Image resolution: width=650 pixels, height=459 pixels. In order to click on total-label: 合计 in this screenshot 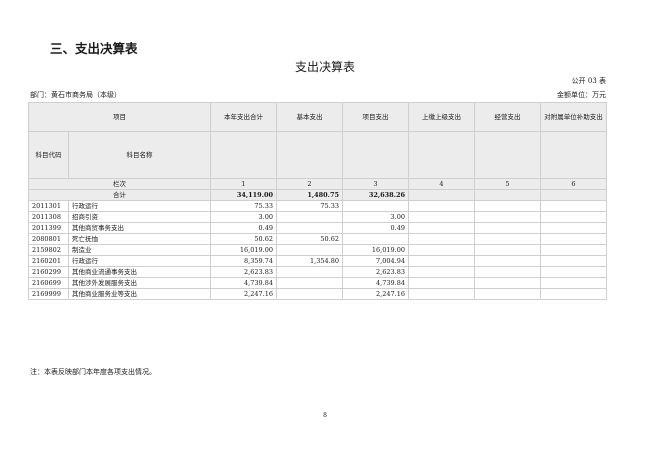, I will do `click(119, 195)`.